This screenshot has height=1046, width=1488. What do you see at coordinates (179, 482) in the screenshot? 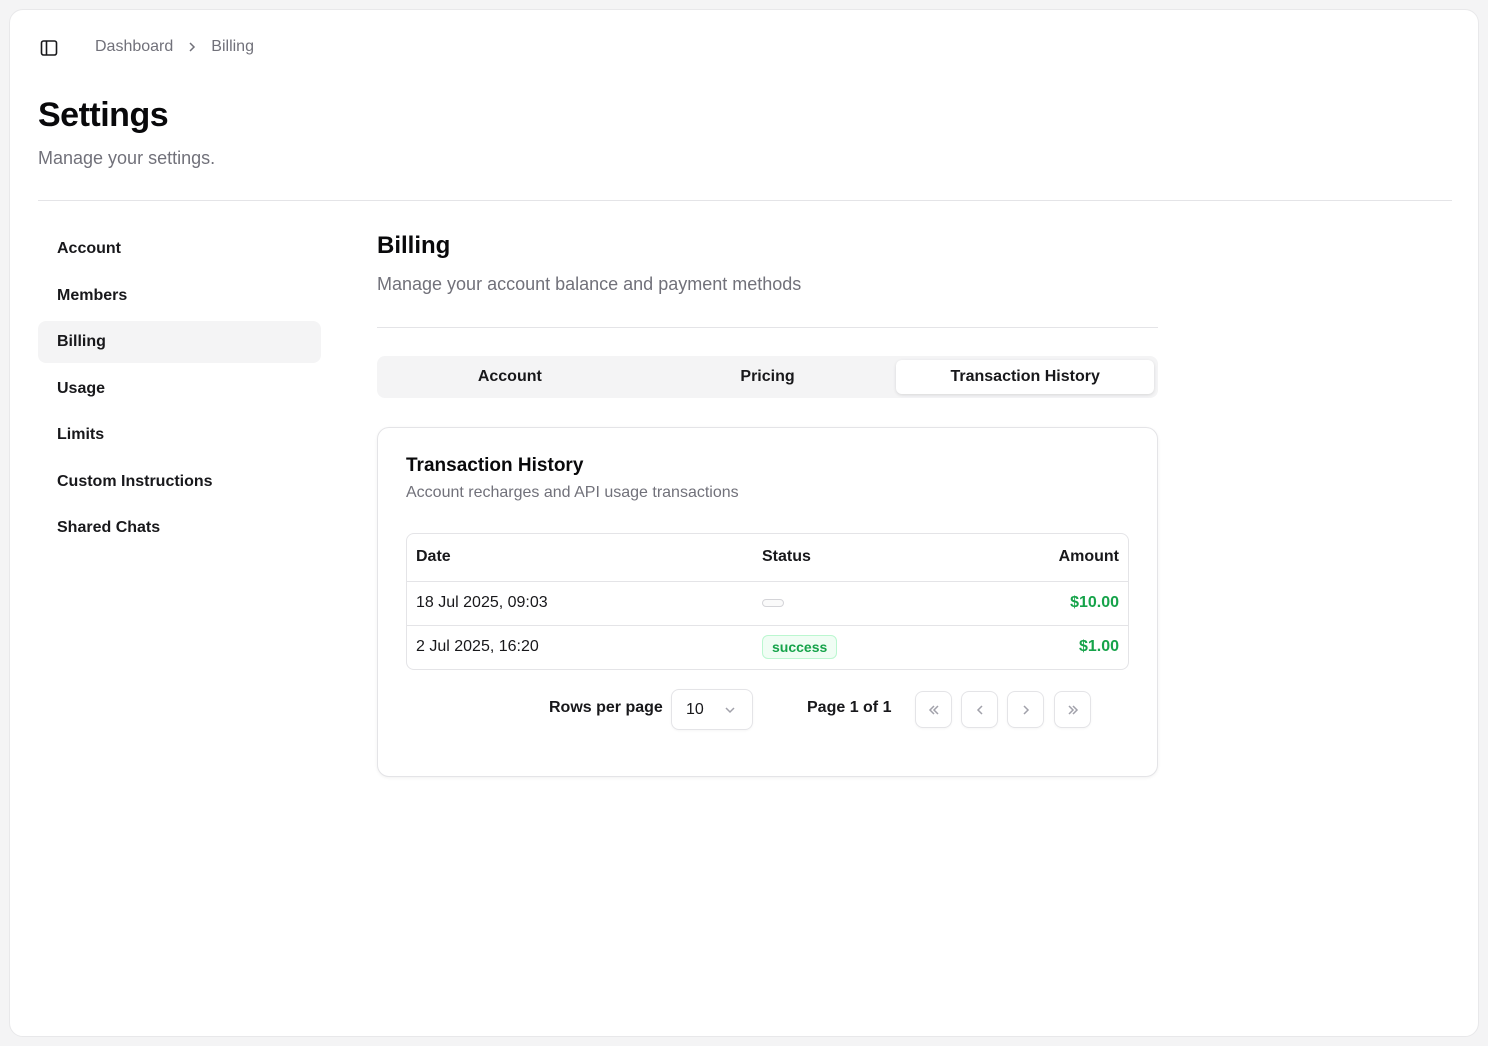
I see `nav-item-custom-instructions: Custom Instructions` at bounding box center [179, 482].